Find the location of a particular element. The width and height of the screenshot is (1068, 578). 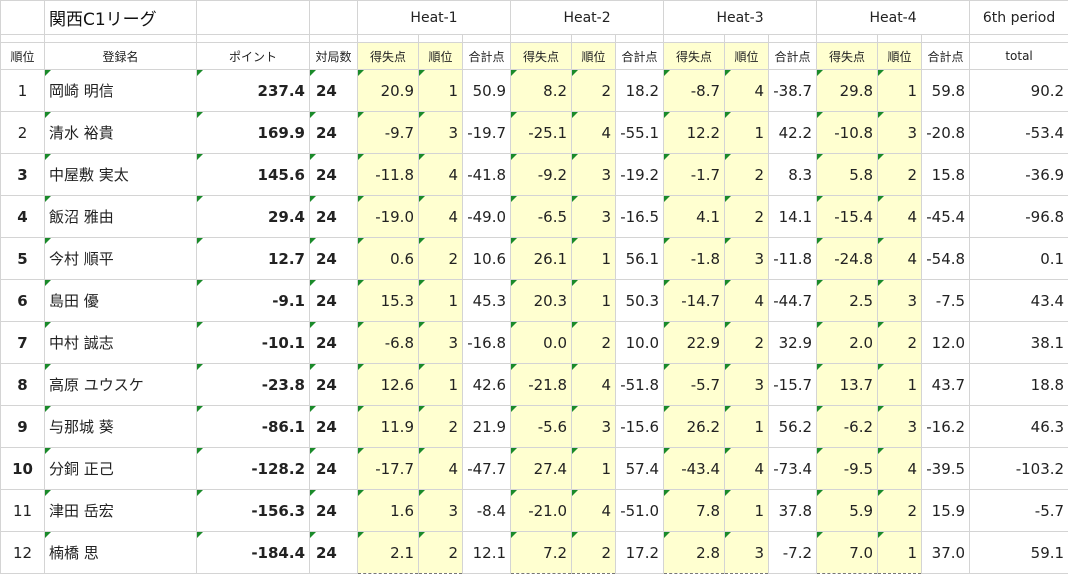

heat-3-score-cell: 26.2 is located at coordinates (694, 426).